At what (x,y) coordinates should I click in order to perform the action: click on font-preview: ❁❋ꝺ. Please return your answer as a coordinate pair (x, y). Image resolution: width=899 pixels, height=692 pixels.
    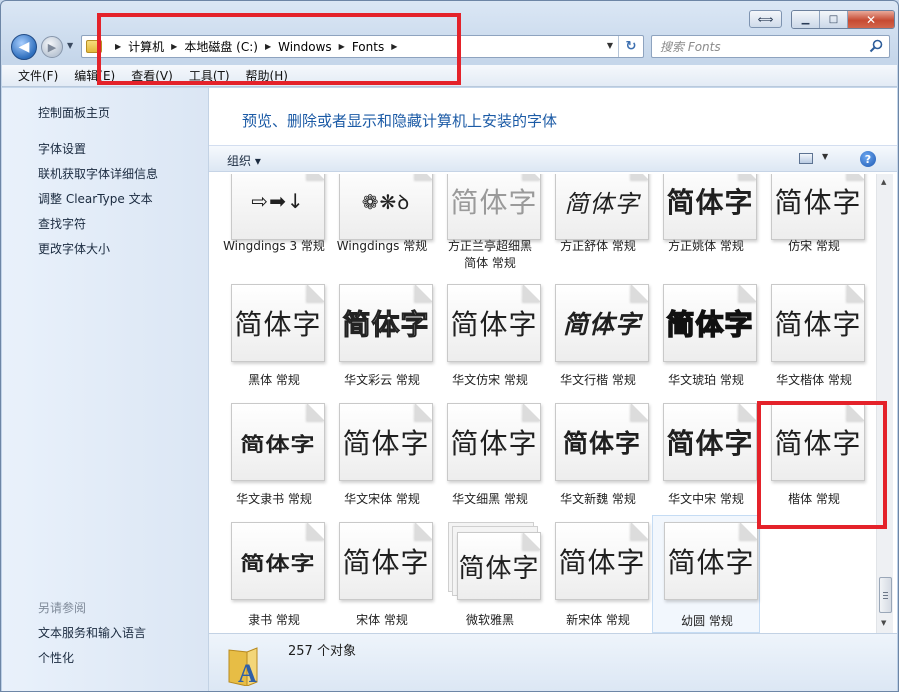
    Looking at the image, I should click on (386, 207).